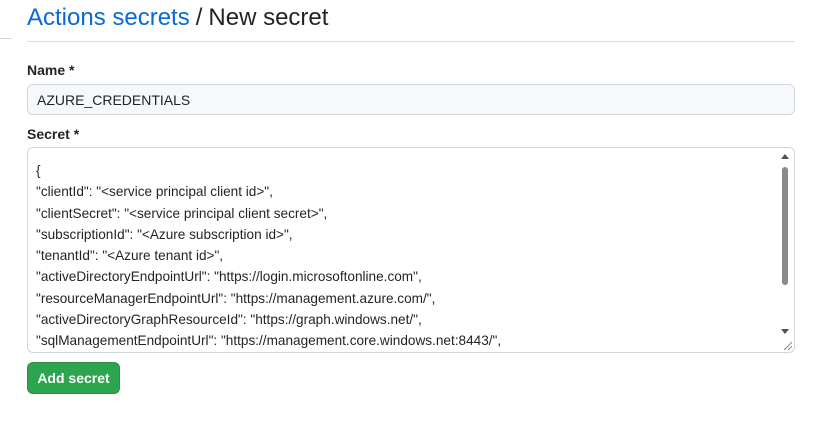  Describe the element at coordinates (268, 17) in the screenshot. I see `breadcrumb-current: New secret` at that location.